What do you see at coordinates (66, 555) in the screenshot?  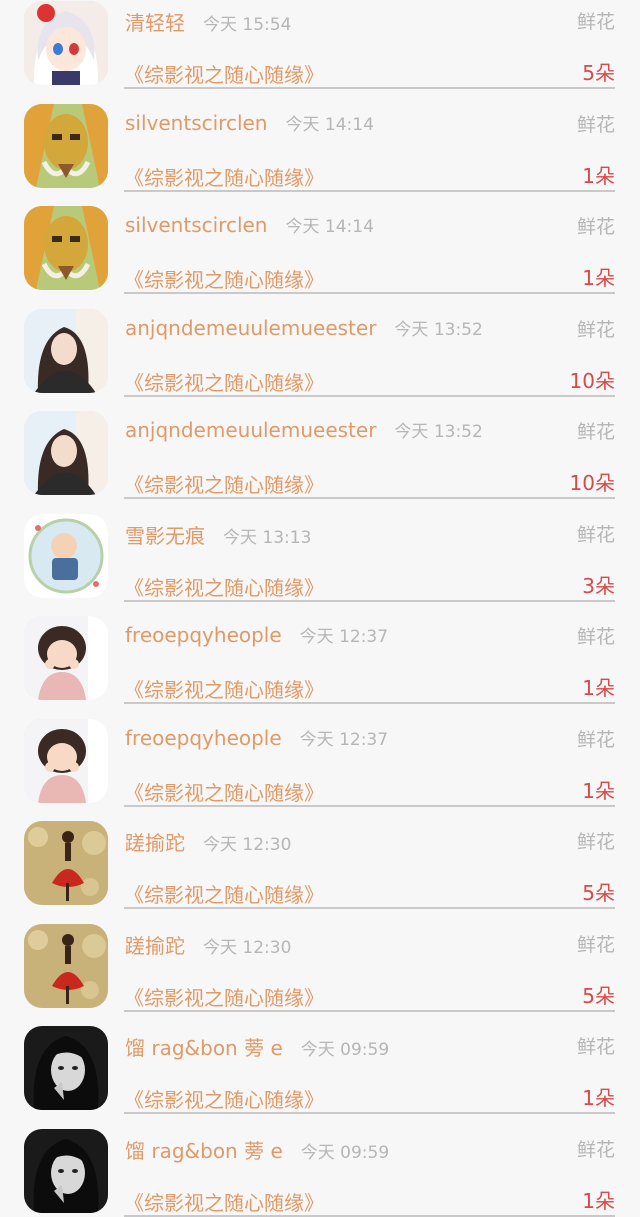 I see `avatar-baby-circle` at bounding box center [66, 555].